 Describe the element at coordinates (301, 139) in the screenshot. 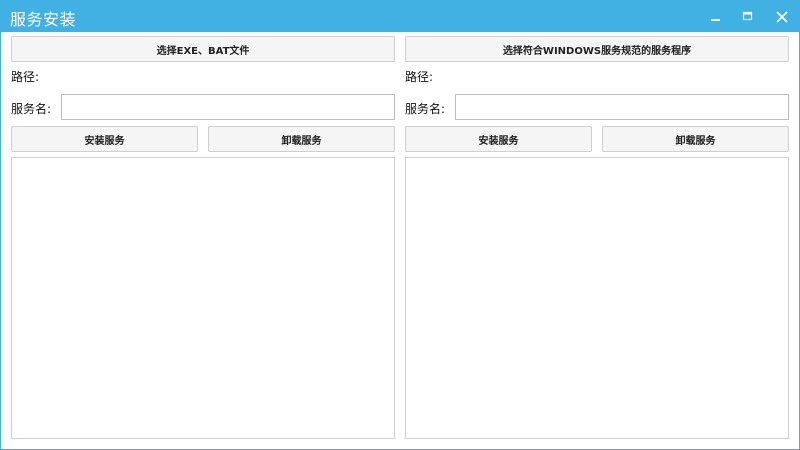

I see `left-uninstall-service-button: 卸载服务` at that location.